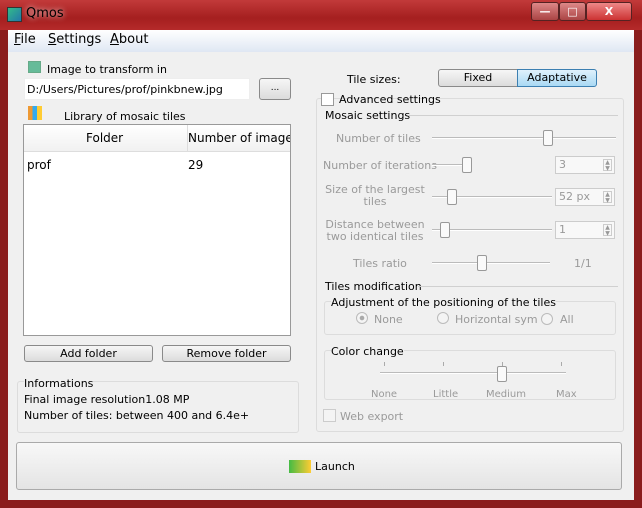 Image resolution: width=642 pixels, height=508 pixels. What do you see at coordinates (327, 99) in the screenshot?
I see `advanced-settings-checkbox` at bounding box center [327, 99].